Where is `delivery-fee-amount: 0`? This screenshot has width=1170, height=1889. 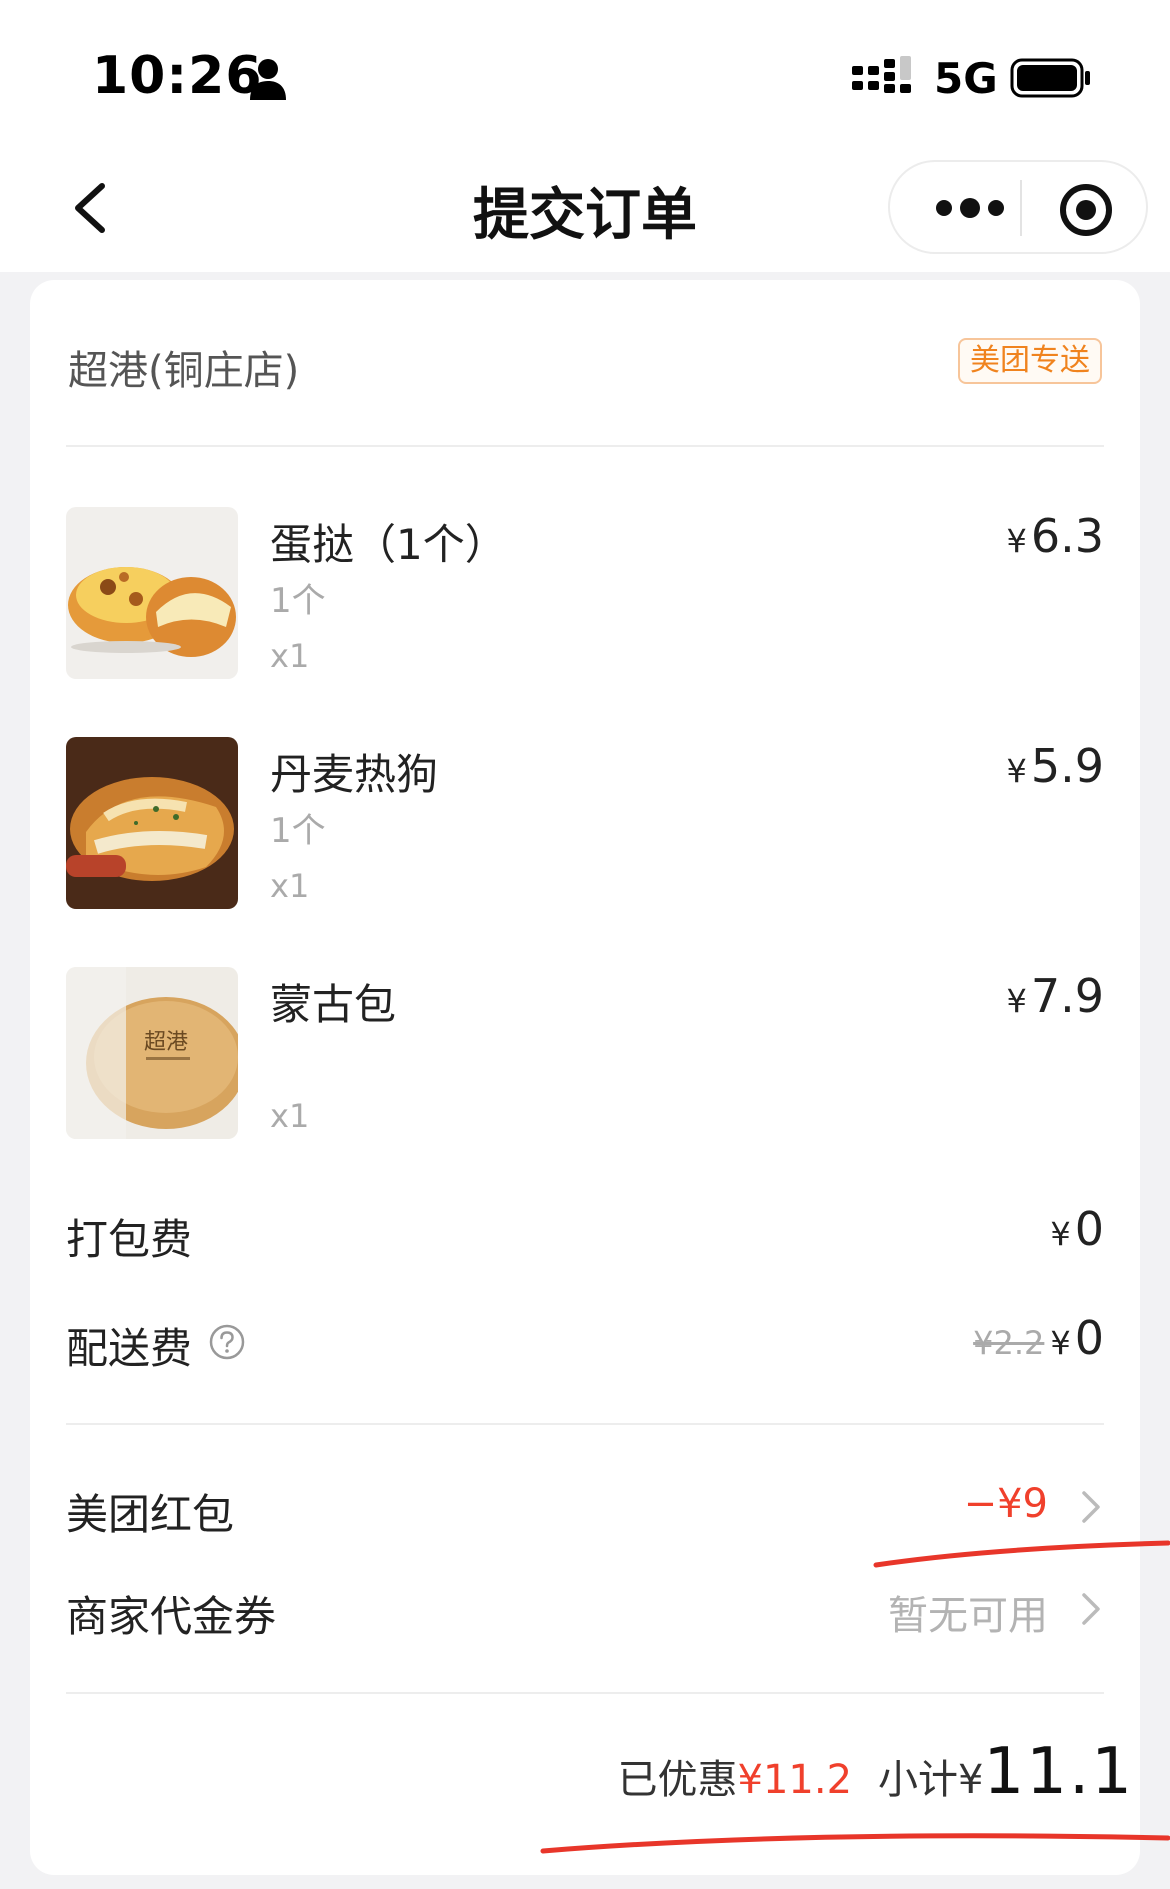
delivery-fee-amount: 0 is located at coordinates (1089, 1338).